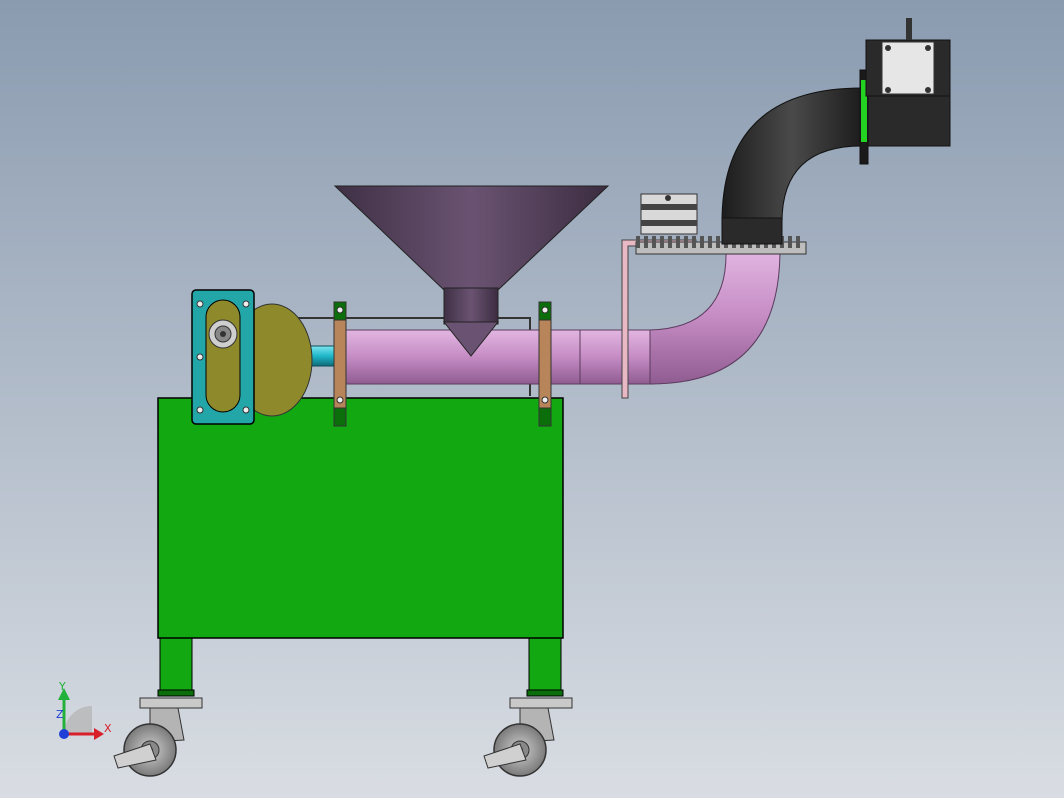  What do you see at coordinates (545, 364) in the screenshot?
I see `barrel-clamp-right` at bounding box center [545, 364].